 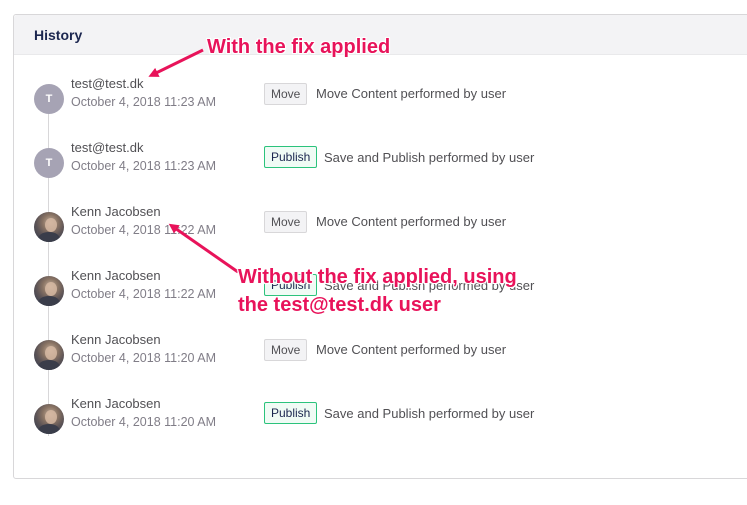 I want to click on annotation-without-fix-line2: the test@test.dk user, so click(x=339, y=305).